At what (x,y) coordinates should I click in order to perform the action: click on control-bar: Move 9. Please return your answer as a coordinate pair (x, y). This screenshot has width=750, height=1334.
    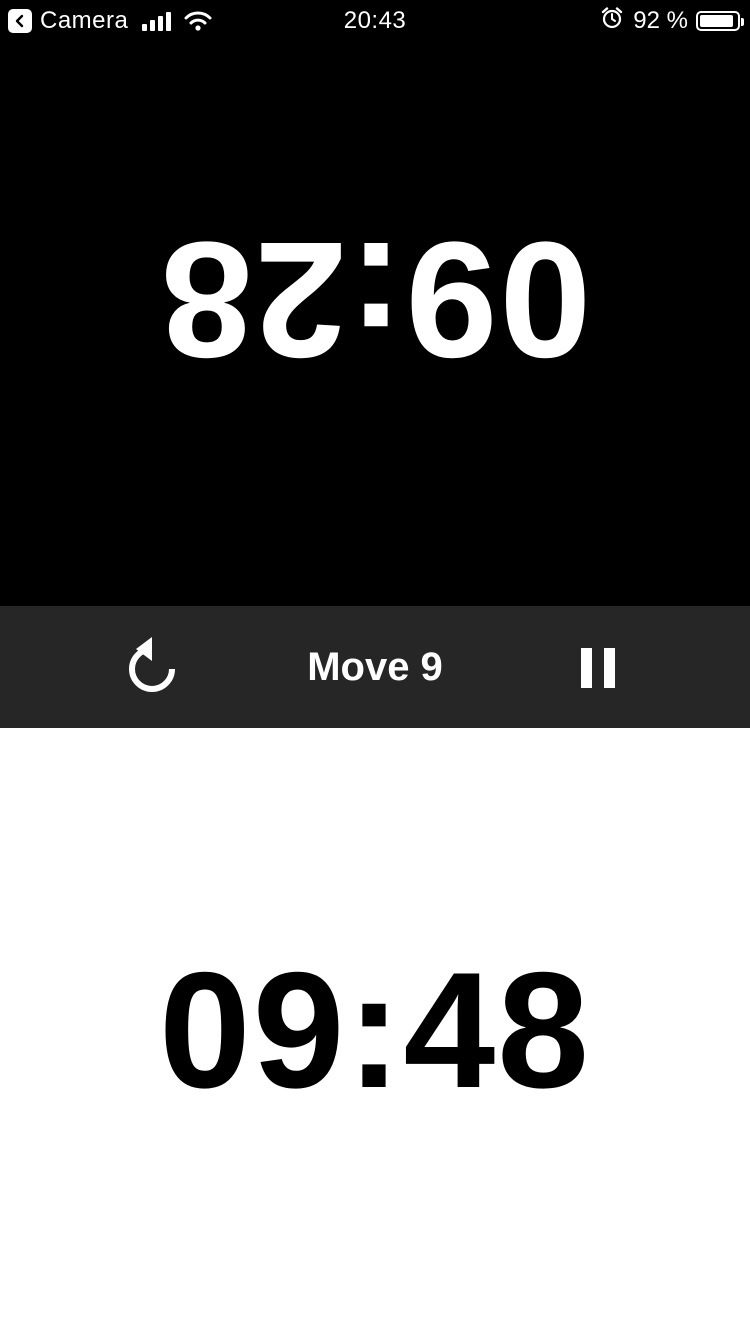
    Looking at the image, I should click on (375, 667).